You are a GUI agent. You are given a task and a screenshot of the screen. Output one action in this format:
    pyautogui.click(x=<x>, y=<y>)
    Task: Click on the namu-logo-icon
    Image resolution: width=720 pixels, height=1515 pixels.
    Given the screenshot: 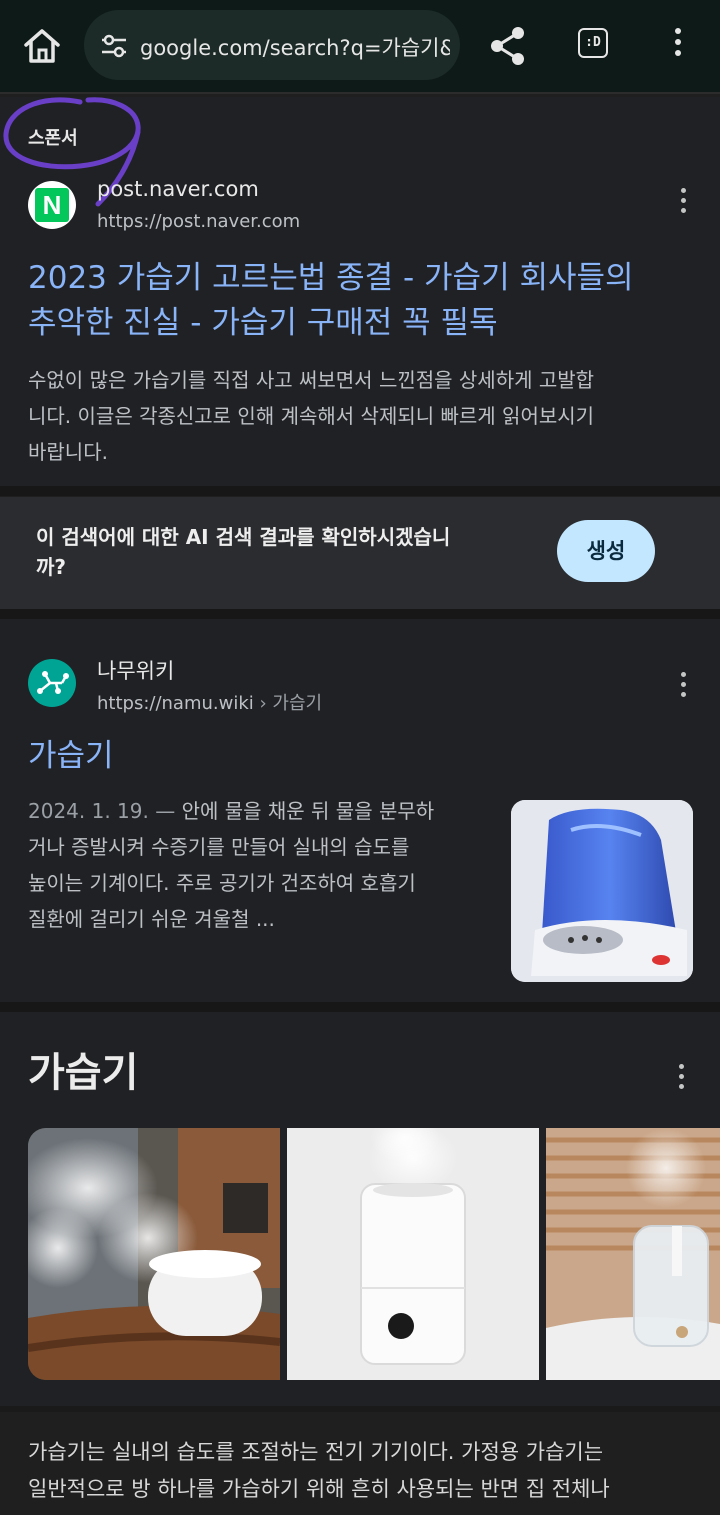 What is the action you would take?
    pyautogui.click(x=53, y=682)
    